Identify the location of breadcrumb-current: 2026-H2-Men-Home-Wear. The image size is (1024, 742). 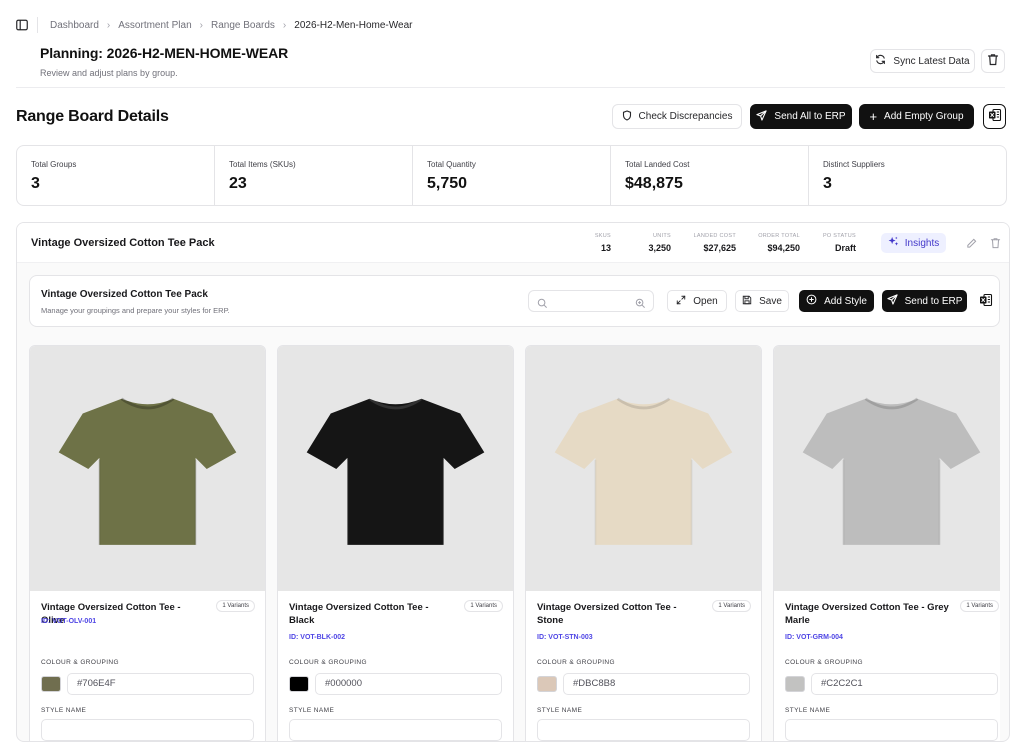
(353, 25).